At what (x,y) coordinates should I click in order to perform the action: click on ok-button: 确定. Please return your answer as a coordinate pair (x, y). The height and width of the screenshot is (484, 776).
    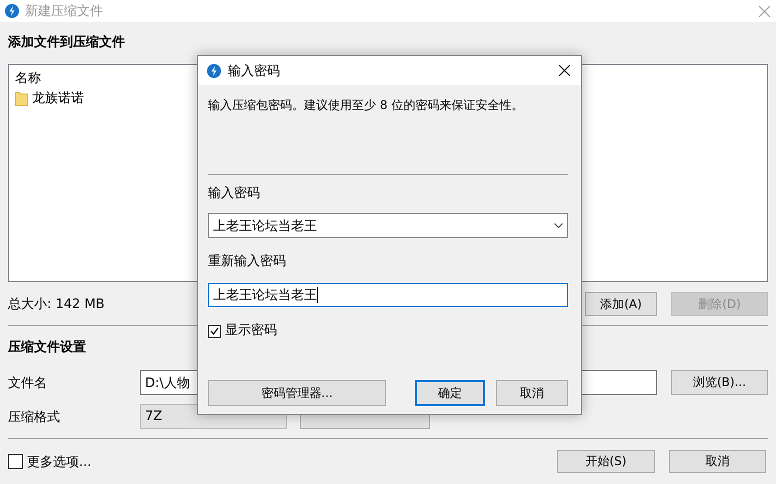
    Looking at the image, I should click on (450, 393).